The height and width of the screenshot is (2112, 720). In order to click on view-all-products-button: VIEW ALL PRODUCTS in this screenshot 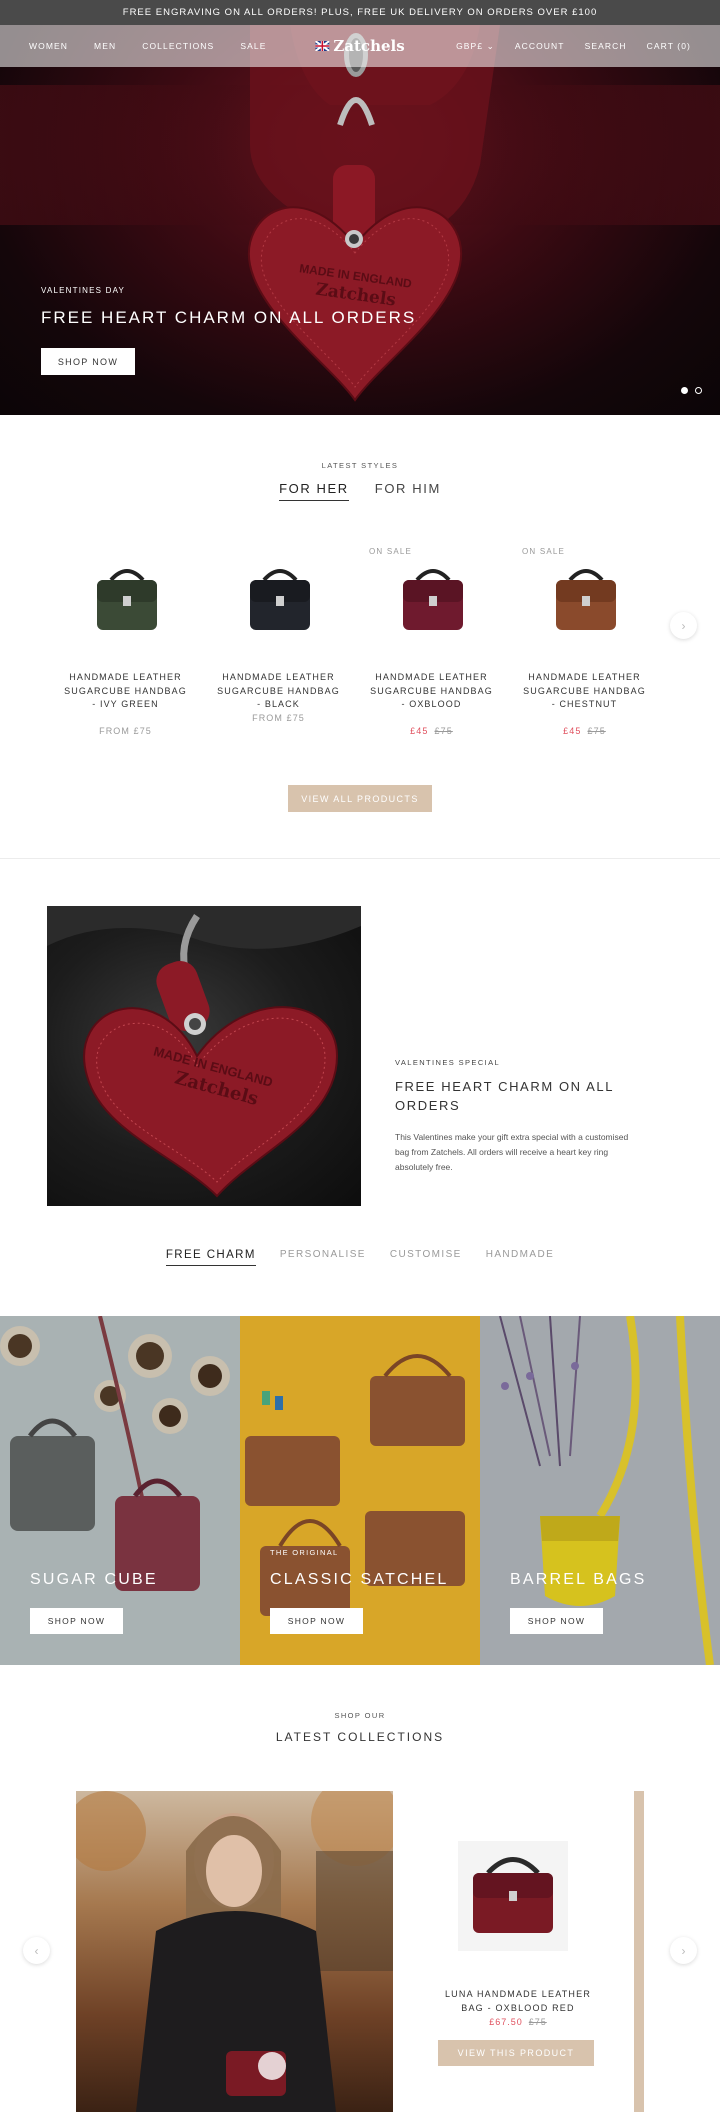, I will do `click(360, 798)`.